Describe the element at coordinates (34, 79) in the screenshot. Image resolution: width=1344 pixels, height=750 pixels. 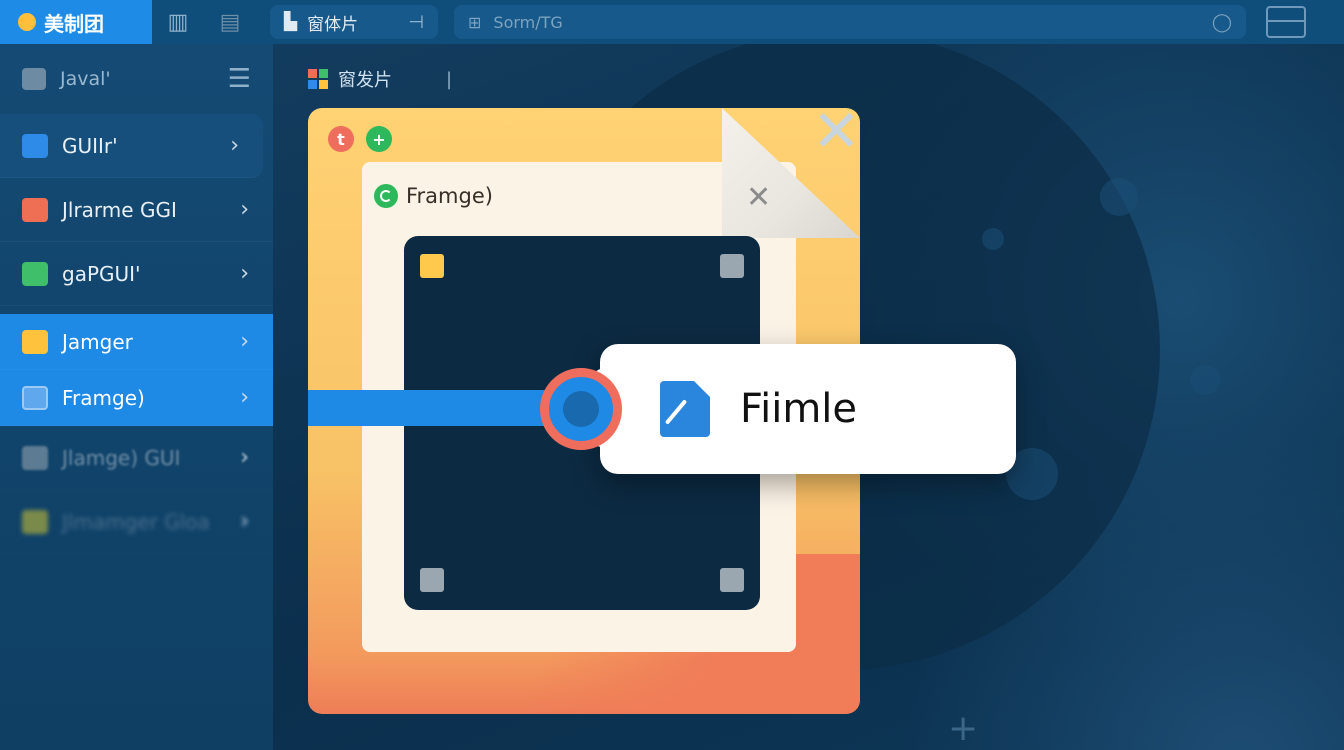
I see `project-icon` at that location.